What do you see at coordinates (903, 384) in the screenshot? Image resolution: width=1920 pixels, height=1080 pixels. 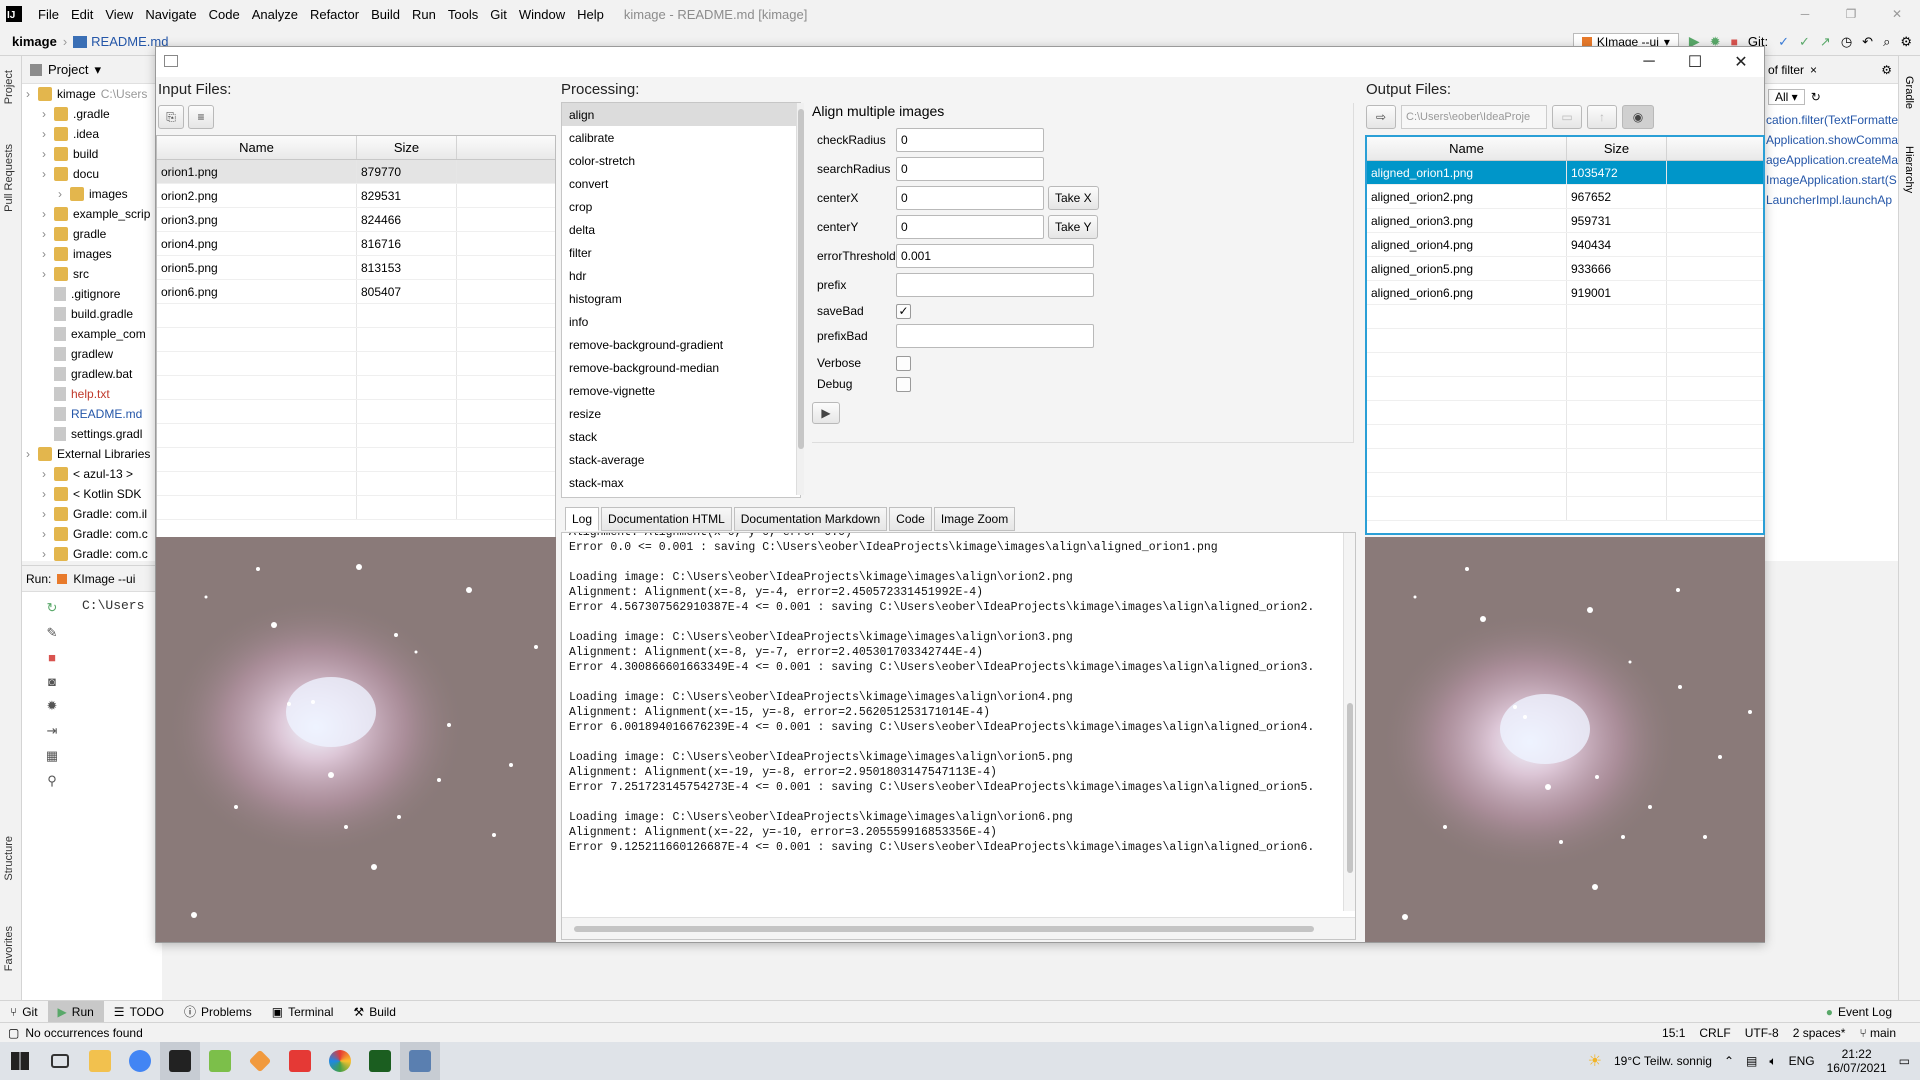 I see `debug-checkbox` at bounding box center [903, 384].